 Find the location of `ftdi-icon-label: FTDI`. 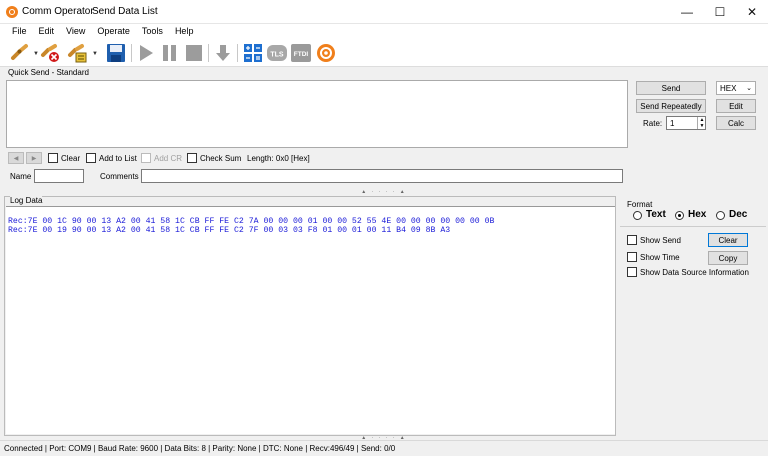

ftdi-icon-label: FTDI is located at coordinates (301, 54).